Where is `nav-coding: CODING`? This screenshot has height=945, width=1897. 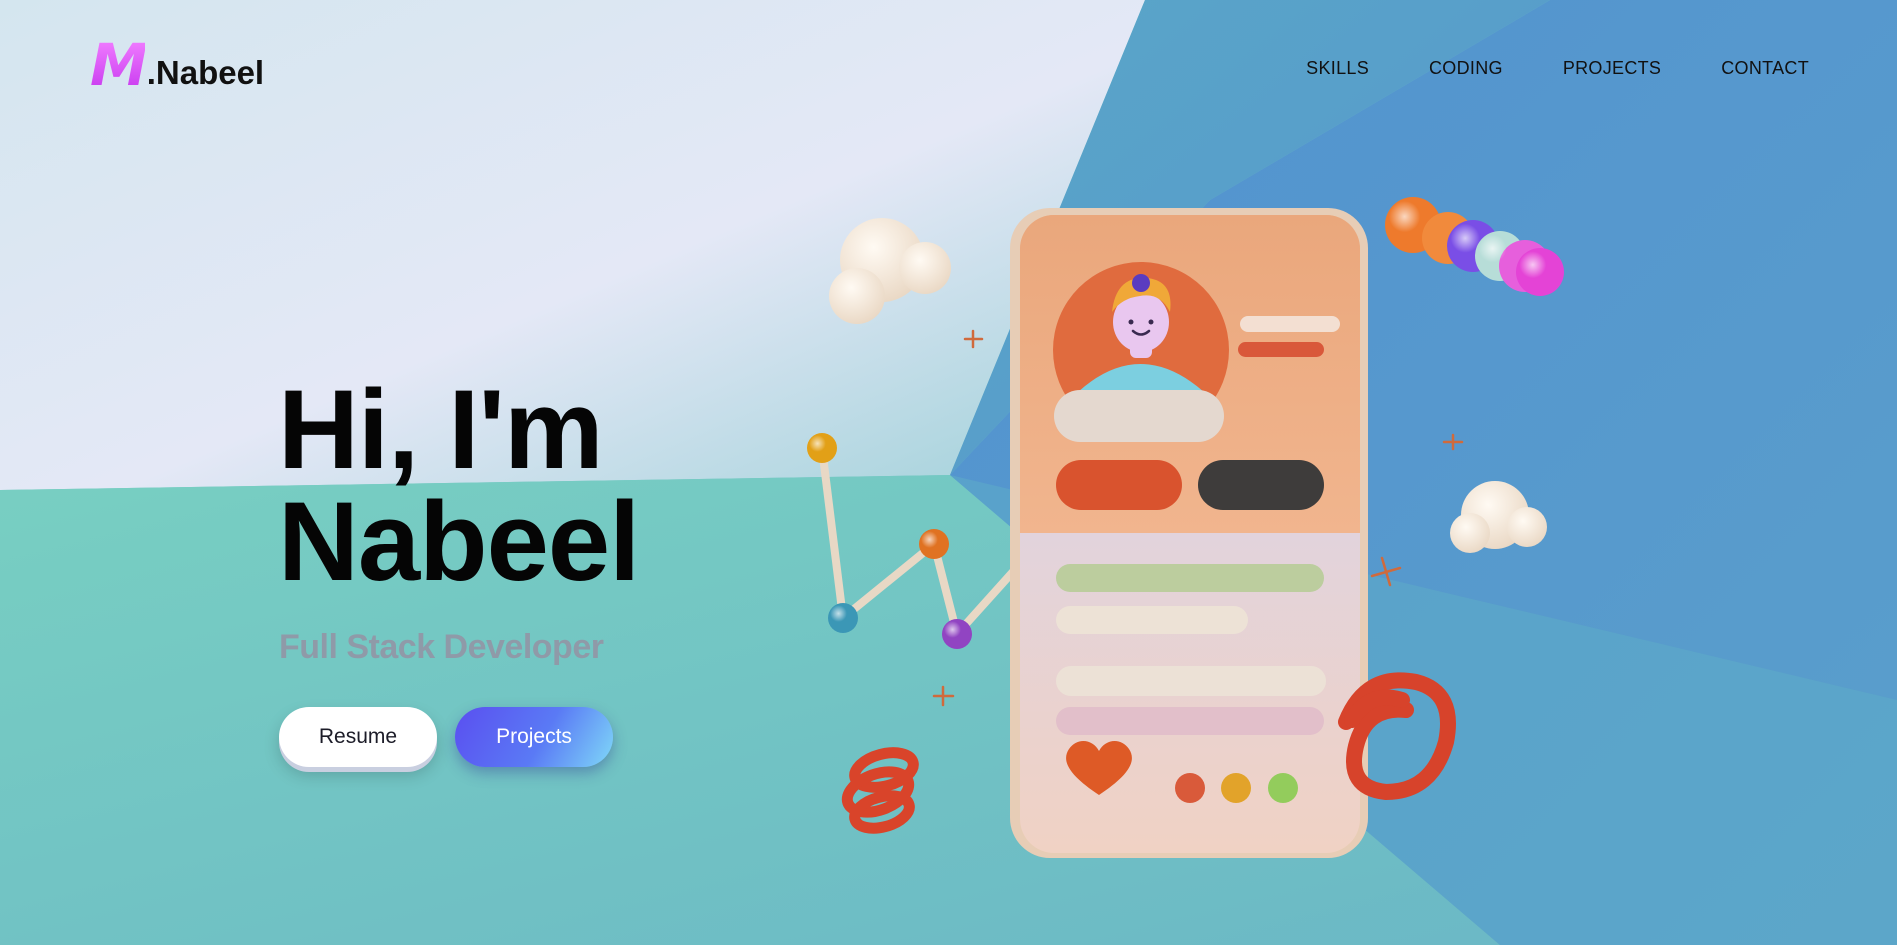
nav-coding: CODING is located at coordinates (1466, 68).